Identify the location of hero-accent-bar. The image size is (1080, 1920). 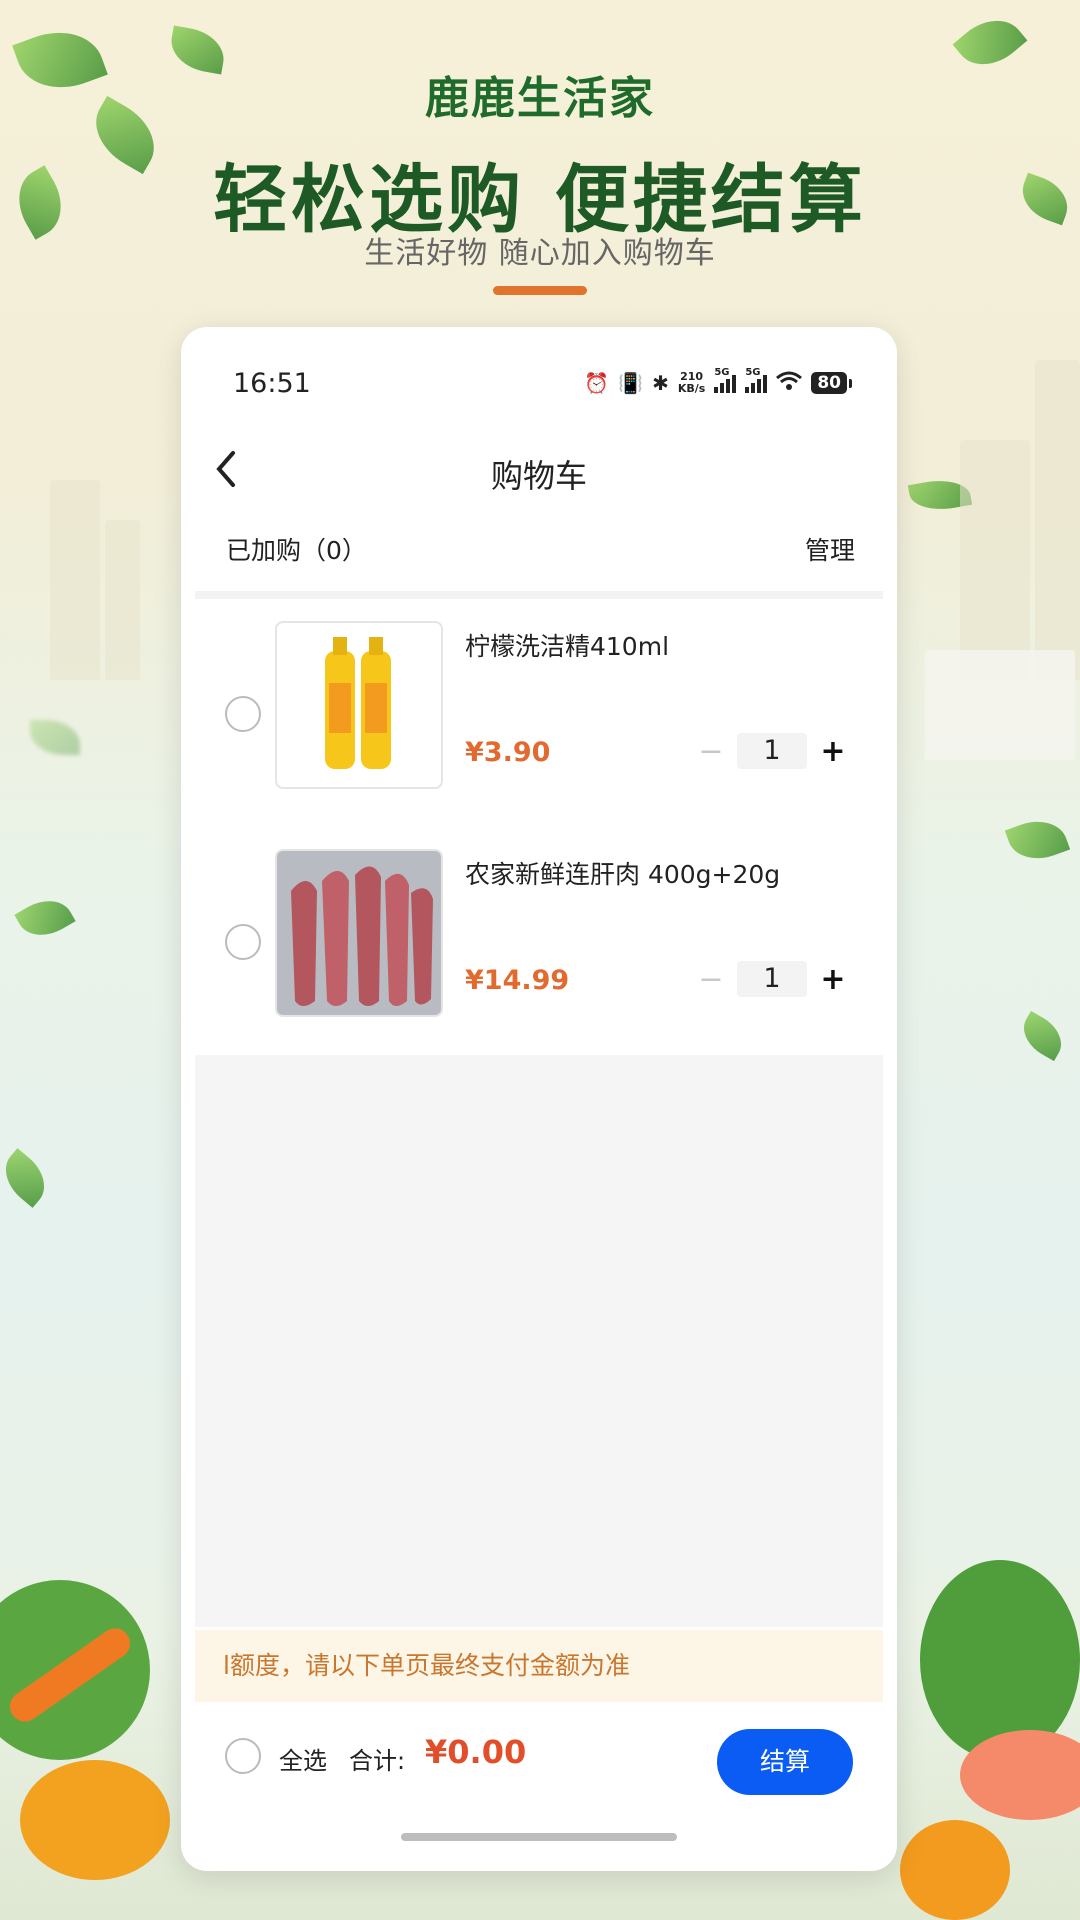
(540, 290).